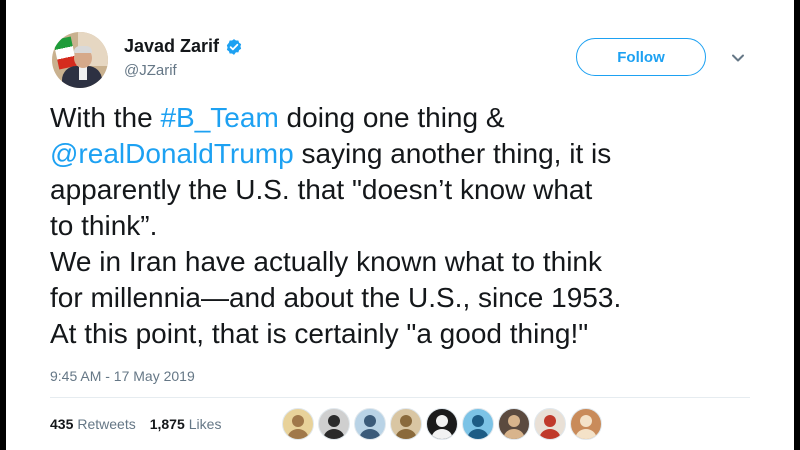 This screenshot has width=800, height=450. What do you see at coordinates (106, 424) in the screenshot?
I see `retweets-label: Retweets` at bounding box center [106, 424].